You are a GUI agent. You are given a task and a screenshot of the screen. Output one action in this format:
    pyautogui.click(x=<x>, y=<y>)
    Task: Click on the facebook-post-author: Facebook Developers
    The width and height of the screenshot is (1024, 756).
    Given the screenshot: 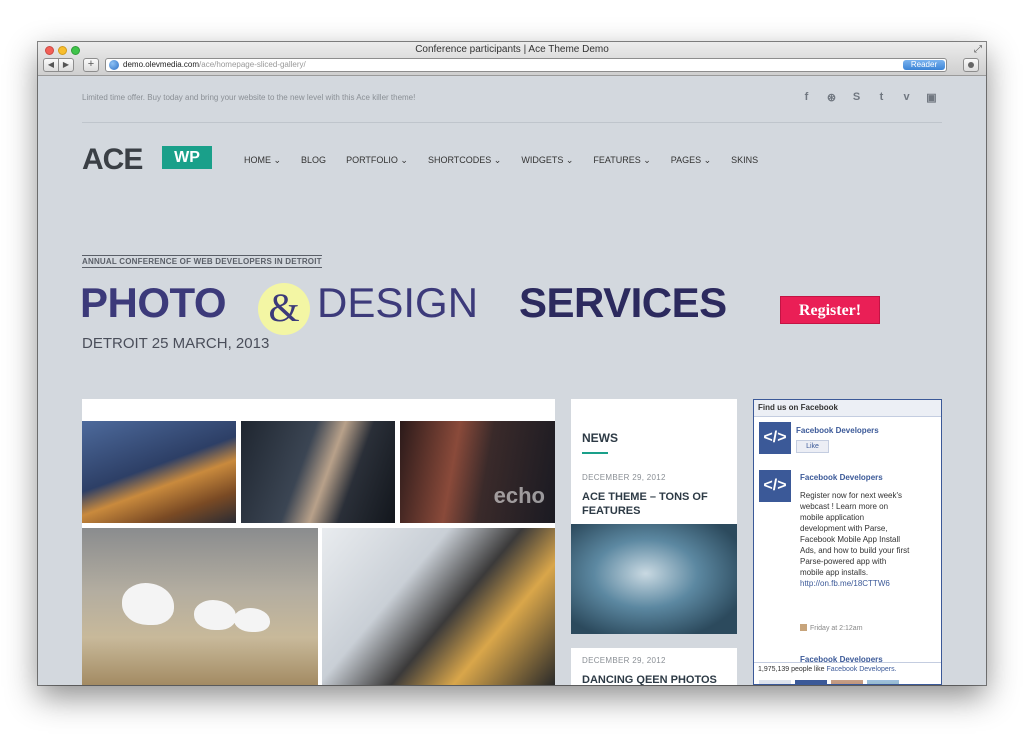 What is the action you would take?
    pyautogui.click(x=841, y=477)
    